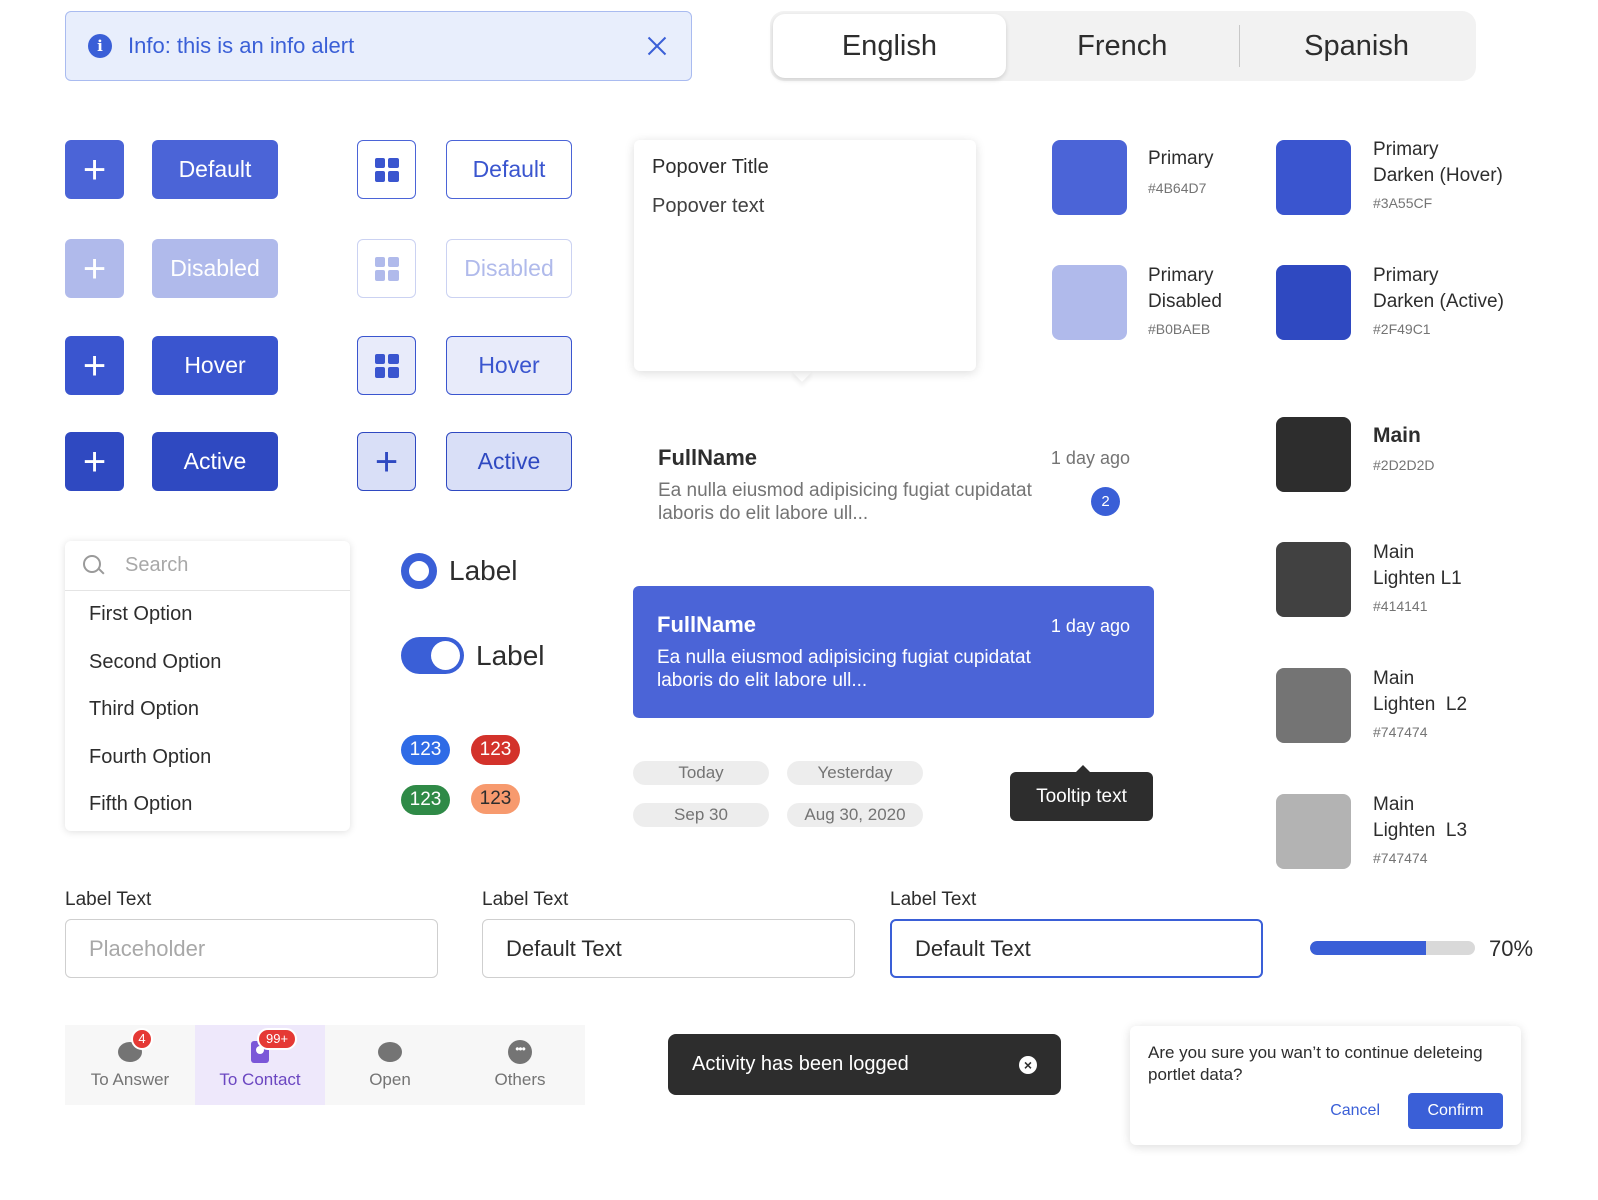 This screenshot has height=1200, width=1598. Describe the element at coordinates (657, 46) in the screenshot. I see `close-icon` at that location.